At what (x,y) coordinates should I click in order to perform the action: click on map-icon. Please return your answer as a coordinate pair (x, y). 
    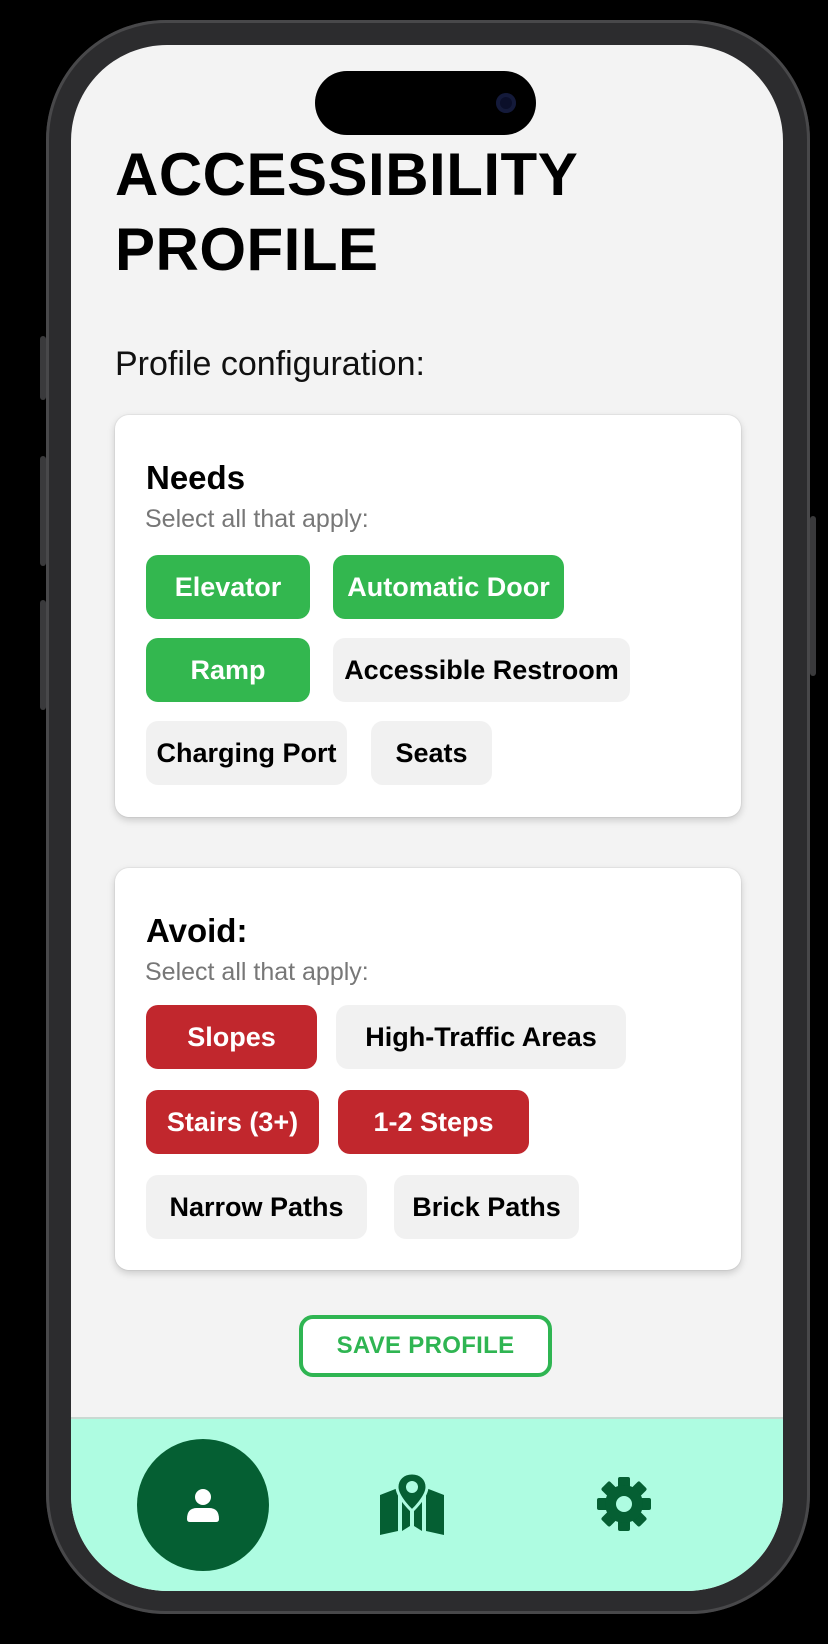
    Looking at the image, I should click on (412, 1504).